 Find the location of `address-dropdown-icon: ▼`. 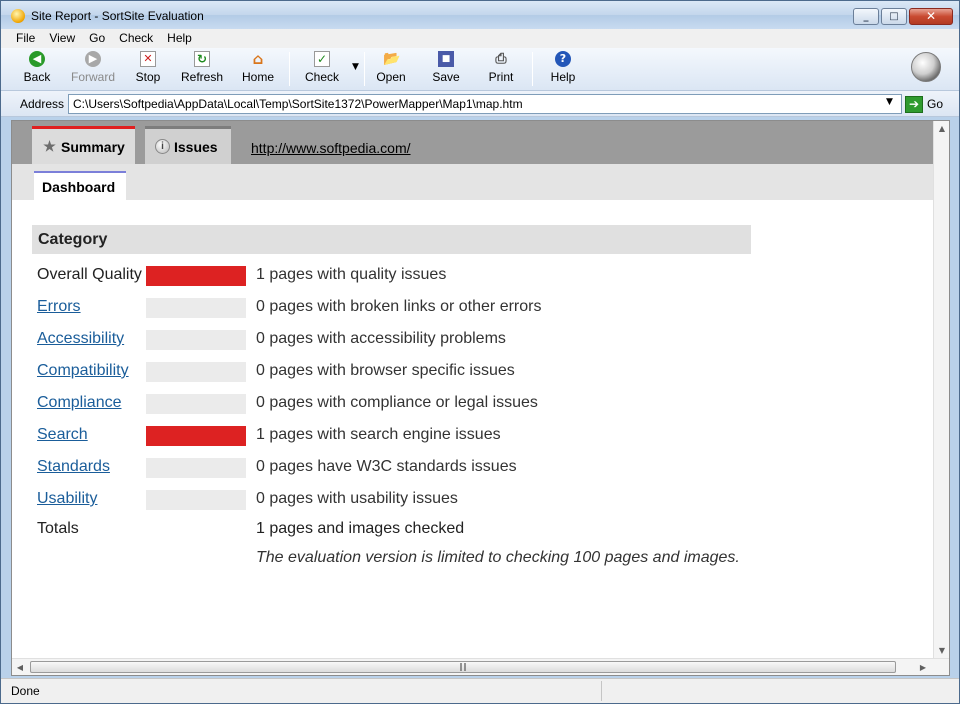

address-dropdown-icon: ▼ is located at coordinates (889, 102).